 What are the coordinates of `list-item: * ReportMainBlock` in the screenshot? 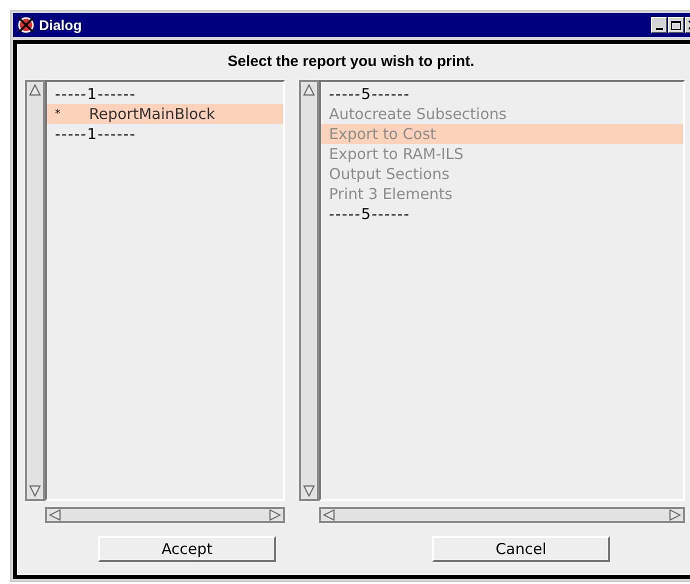 It's located at (165, 114).